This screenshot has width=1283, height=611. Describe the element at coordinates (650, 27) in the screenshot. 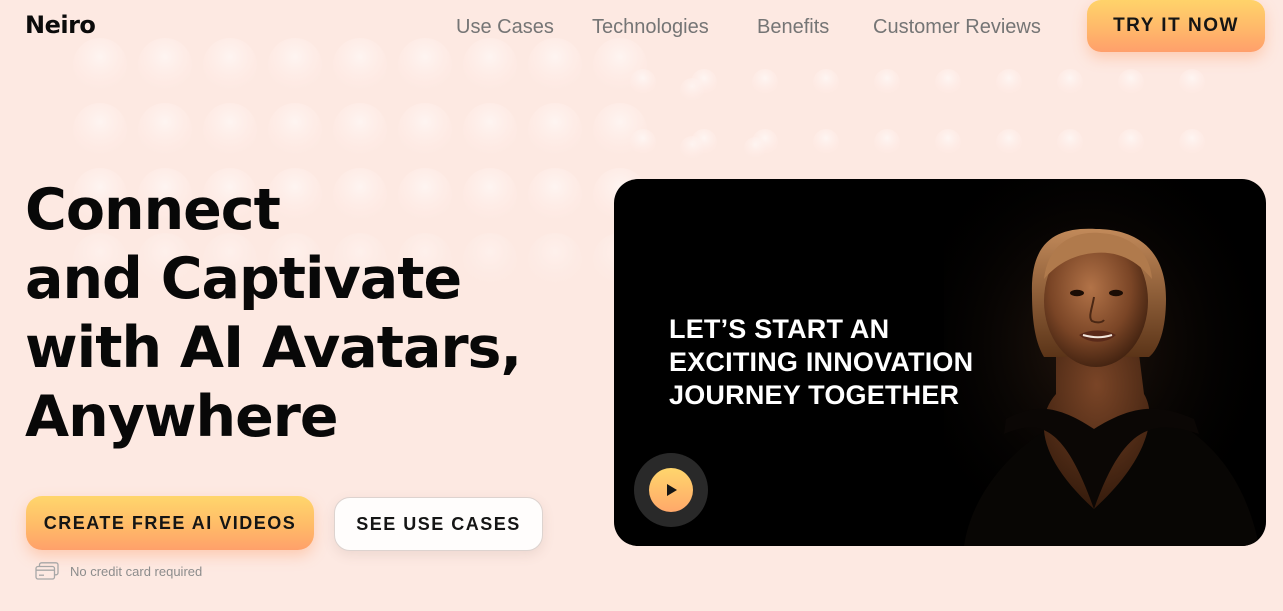

I see `nav-technologies: Technologies` at that location.